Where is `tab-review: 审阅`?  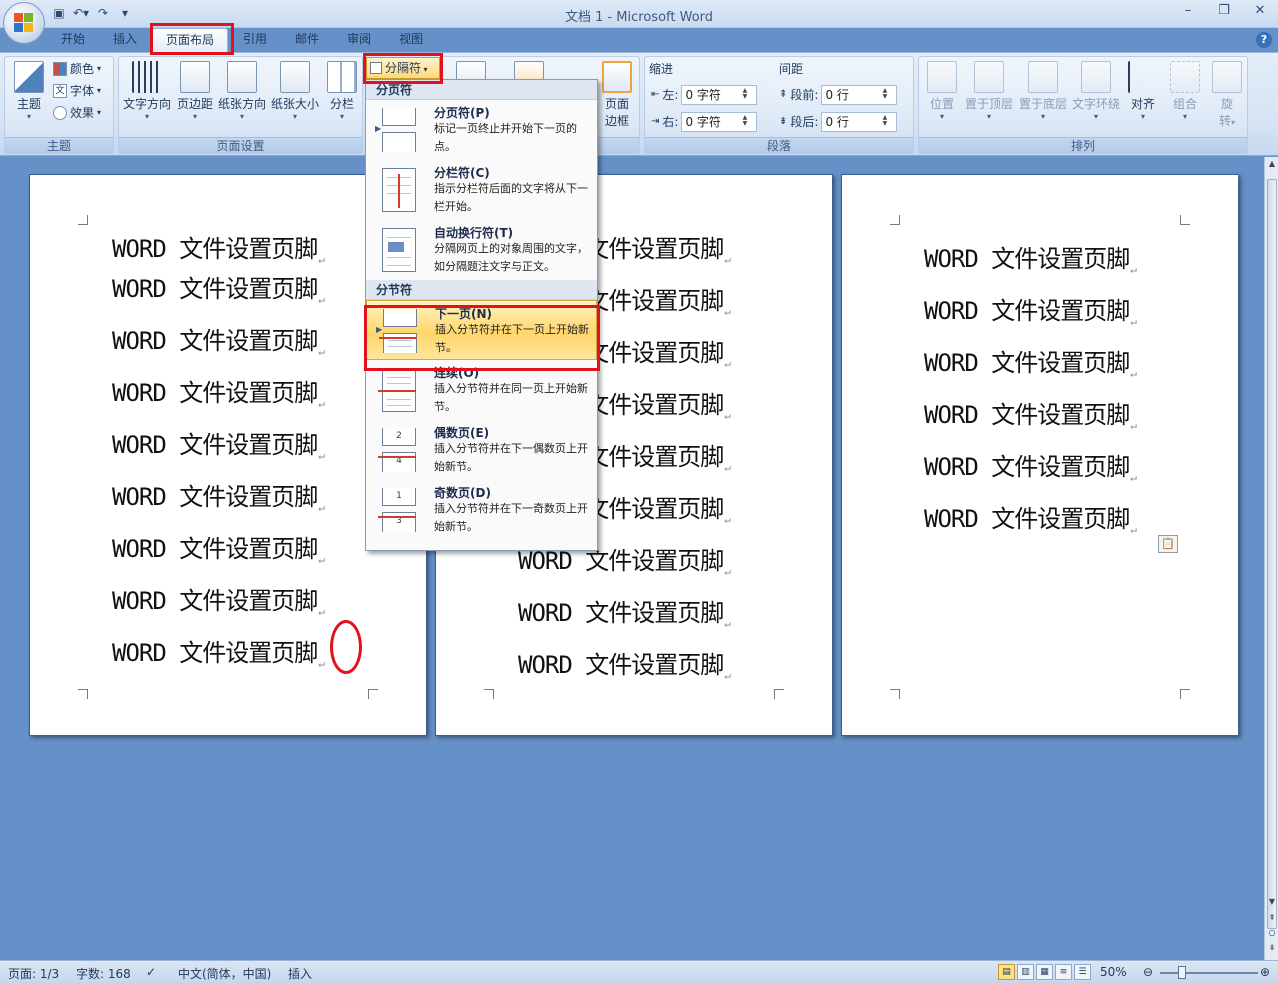
tab-review: 审阅 is located at coordinates (359, 40).